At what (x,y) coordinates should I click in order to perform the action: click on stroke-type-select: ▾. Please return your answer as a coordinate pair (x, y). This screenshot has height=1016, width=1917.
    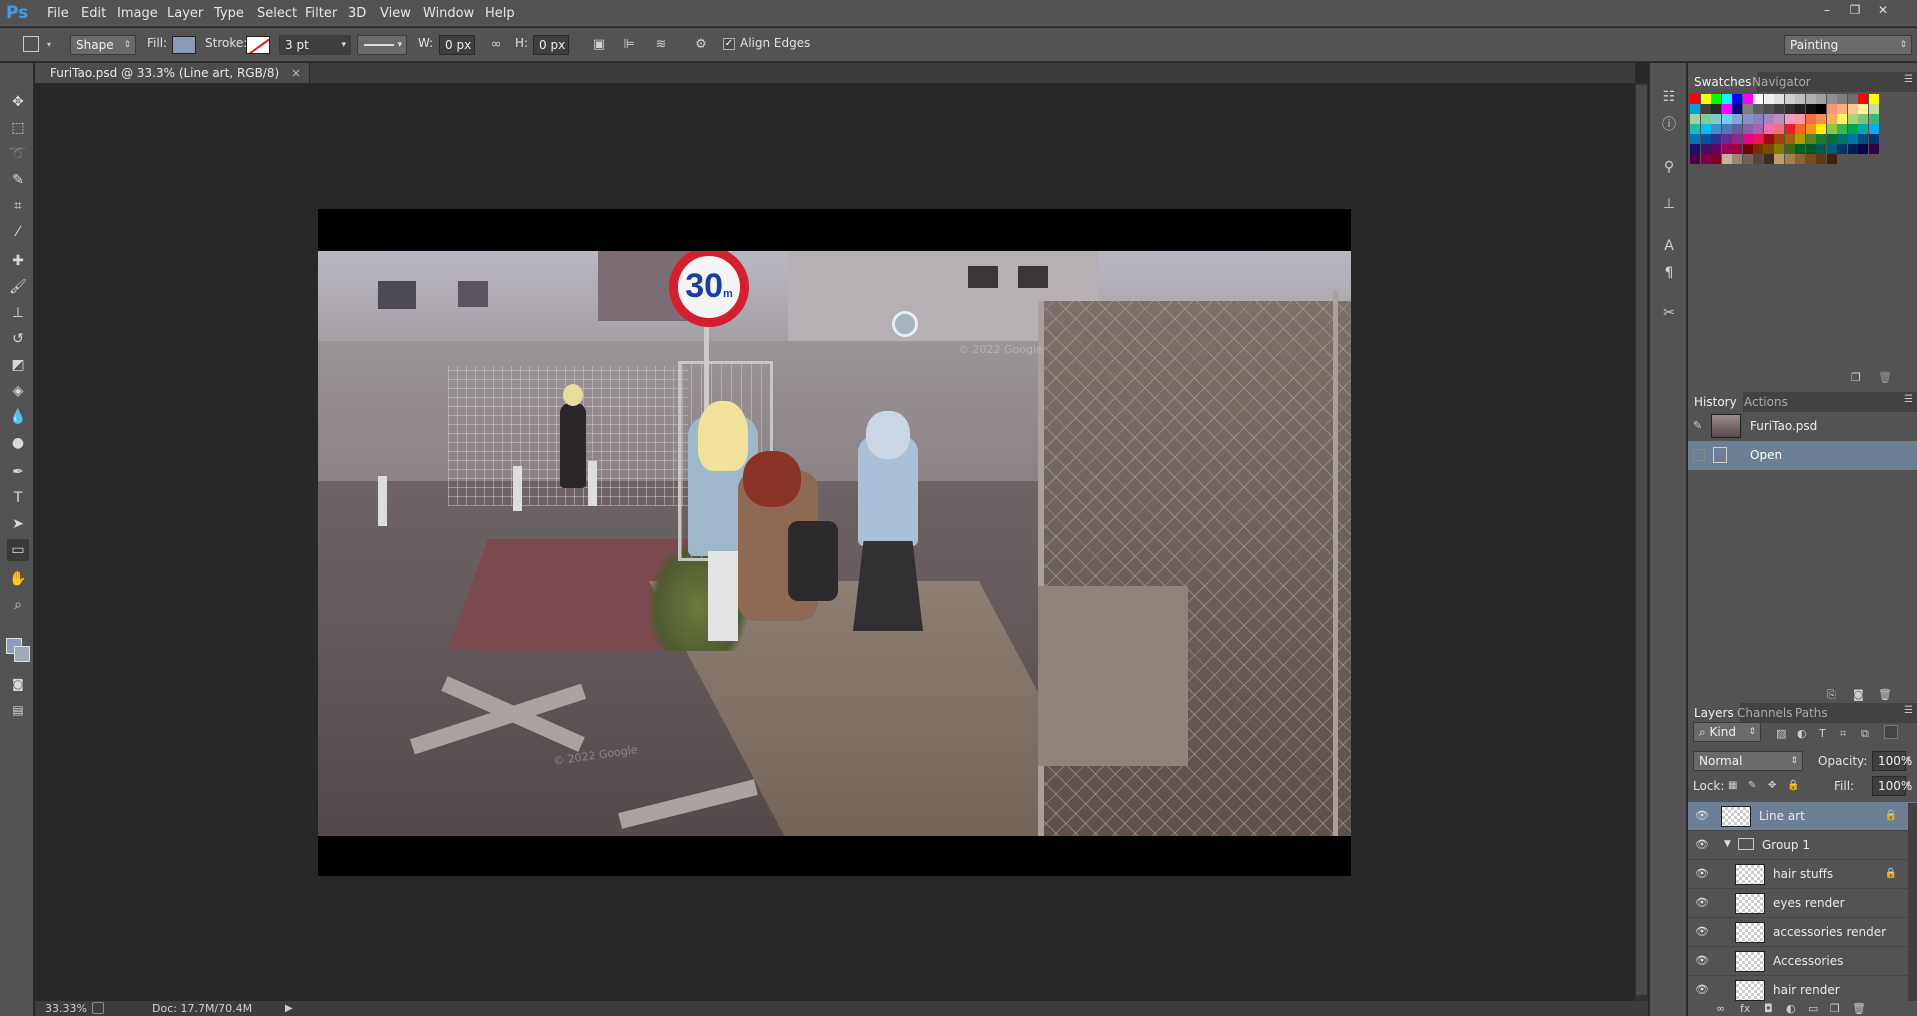
    Looking at the image, I should click on (382, 45).